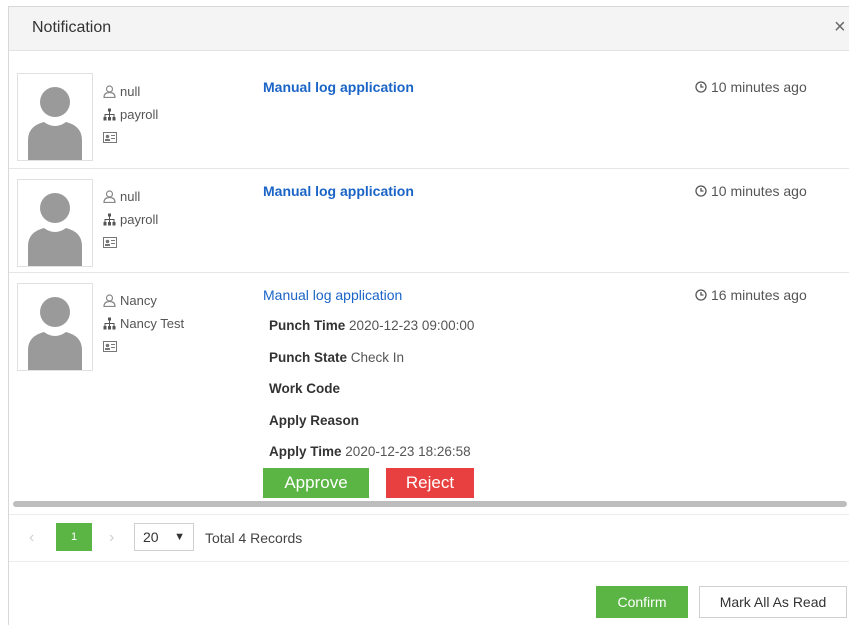  What do you see at coordinates (841, 27) in the screenshot?
I see `close-icon: ×` at bounding box center [841, 27].